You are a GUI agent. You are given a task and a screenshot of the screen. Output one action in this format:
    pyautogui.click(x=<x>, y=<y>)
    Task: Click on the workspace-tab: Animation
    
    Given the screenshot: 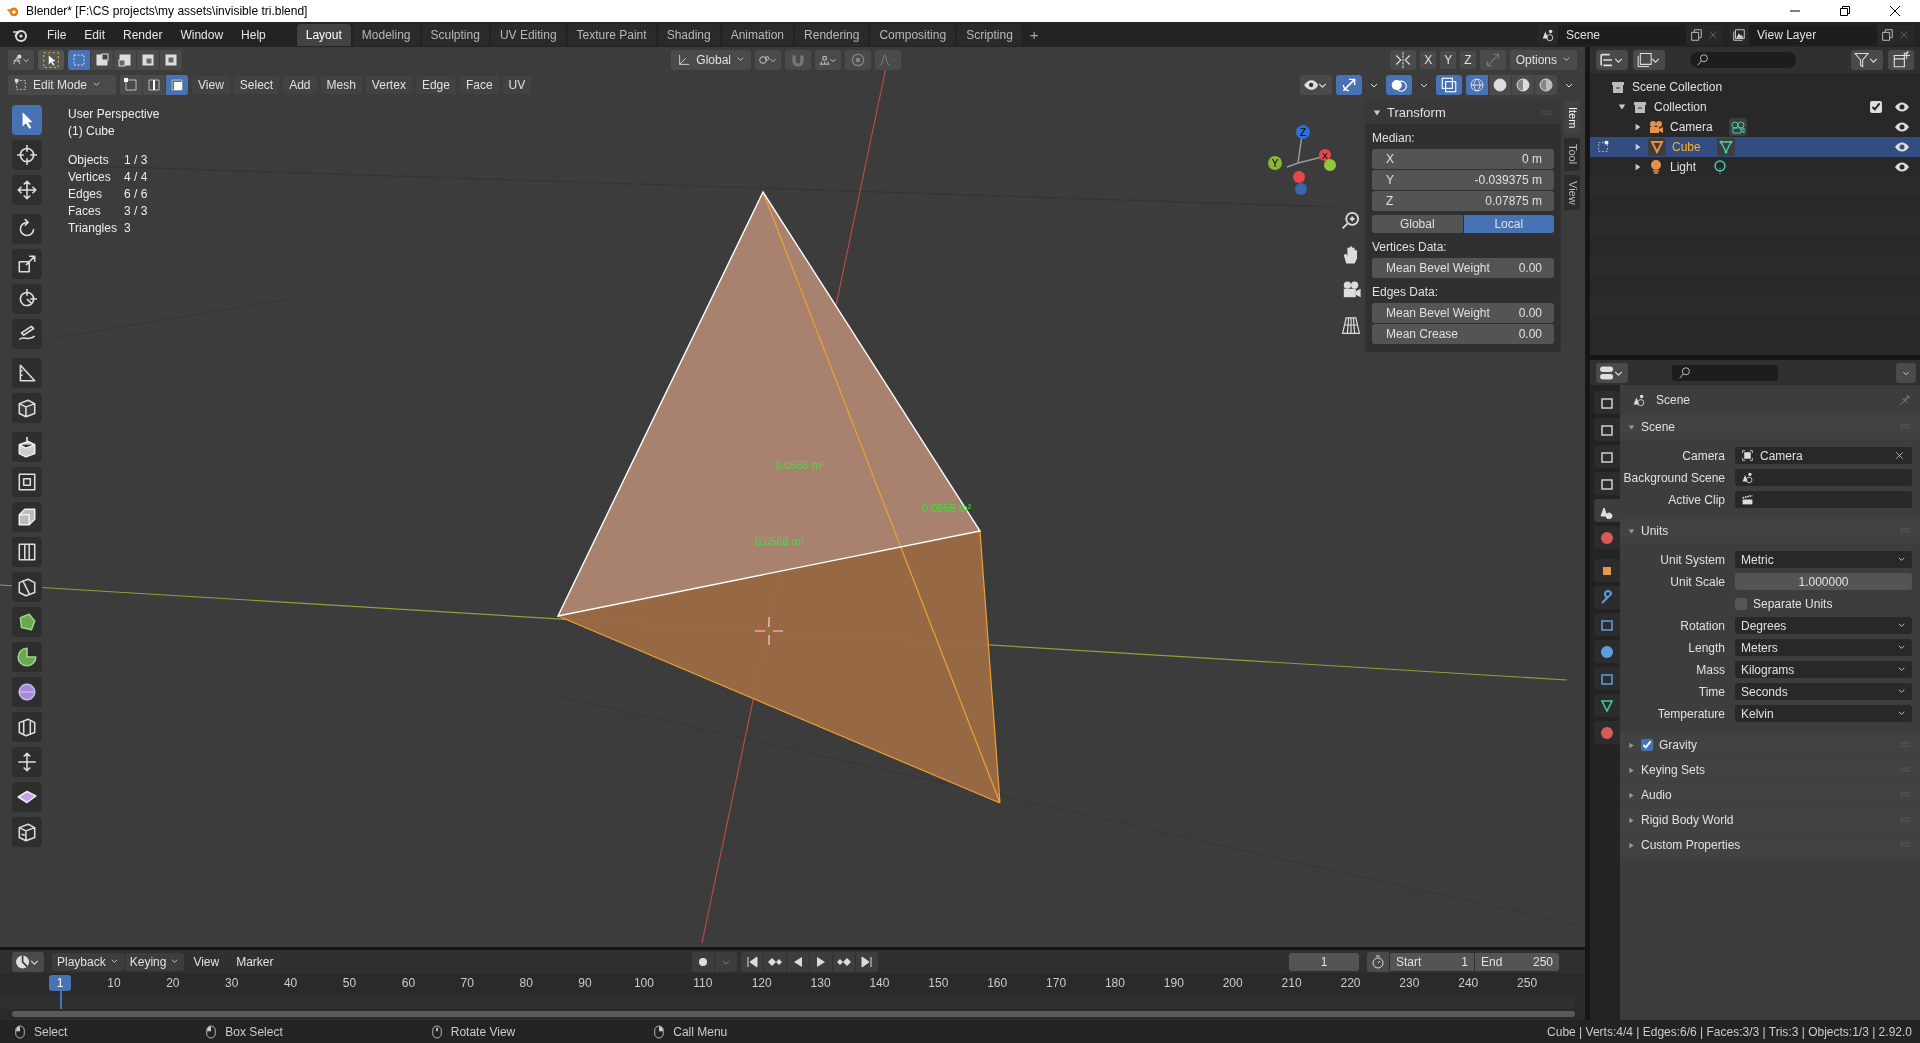 What is the action you would take?
    pyautogui.click(x=757, y=34)
    